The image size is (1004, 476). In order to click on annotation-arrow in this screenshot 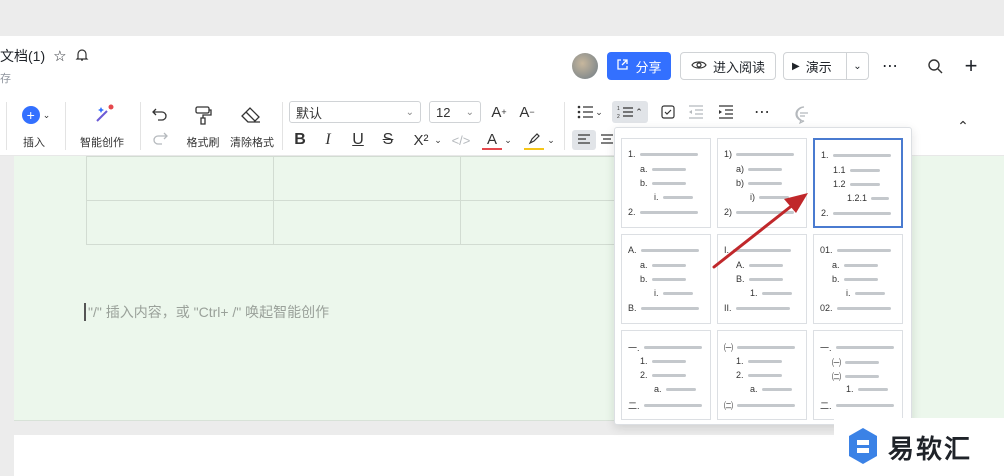, I will do `click(760, 231)`.